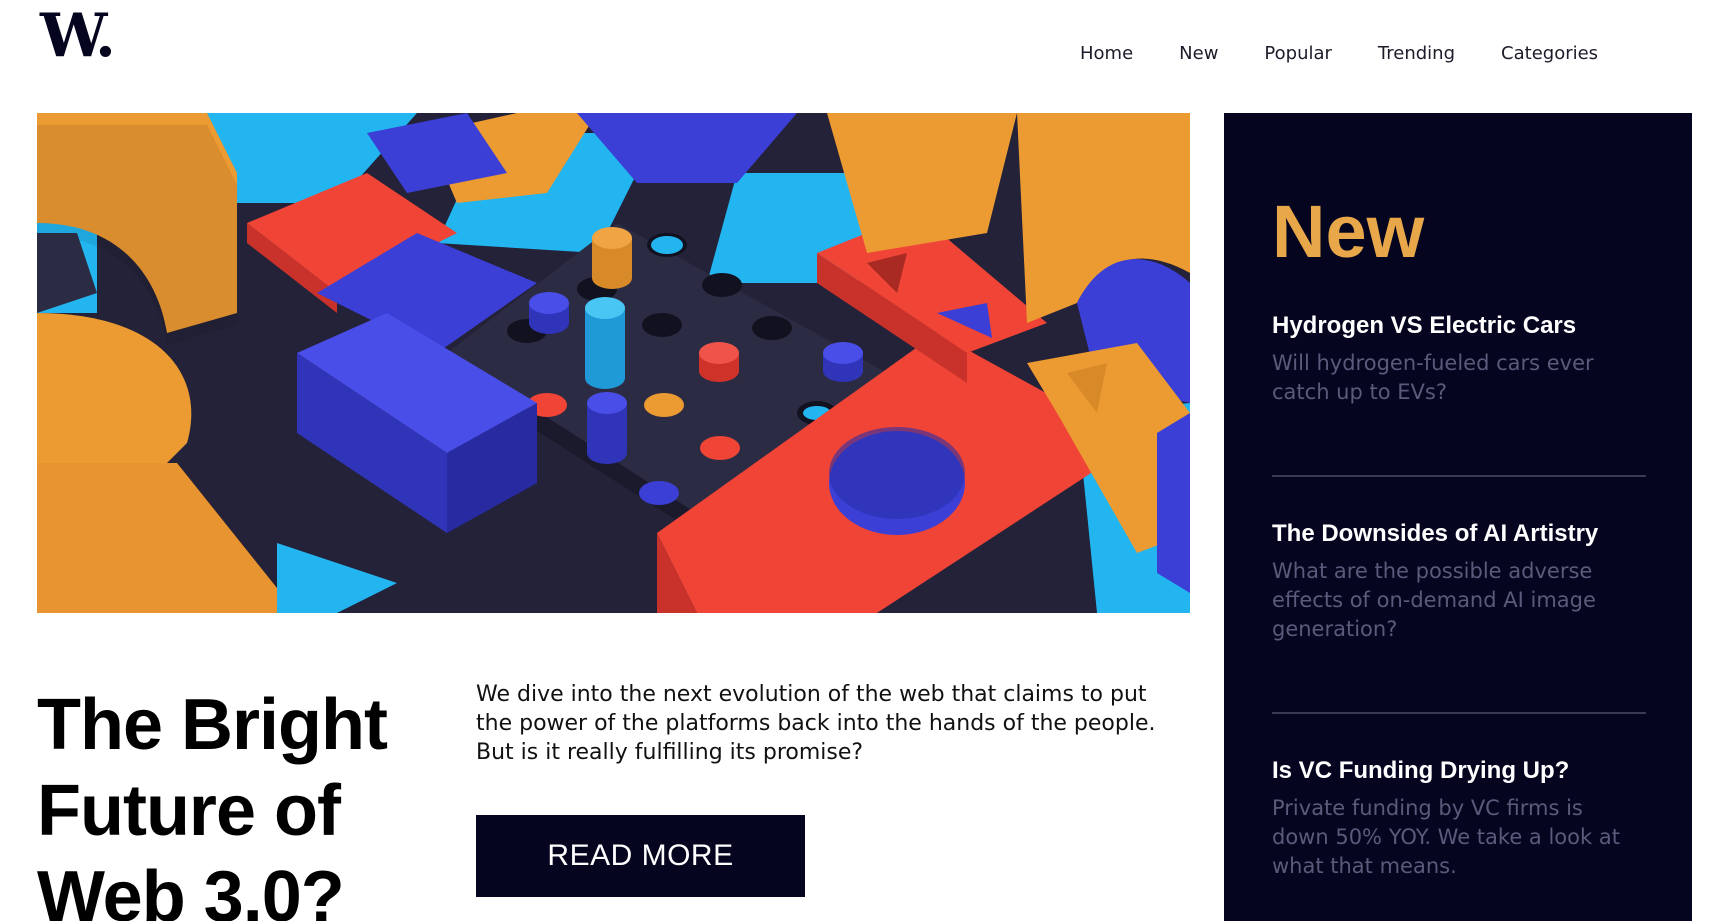 This screenshot has width=1715, height=921. I want to click on sidebar-article-title: The Downsides of AI Artistry, so click(1459, 534).